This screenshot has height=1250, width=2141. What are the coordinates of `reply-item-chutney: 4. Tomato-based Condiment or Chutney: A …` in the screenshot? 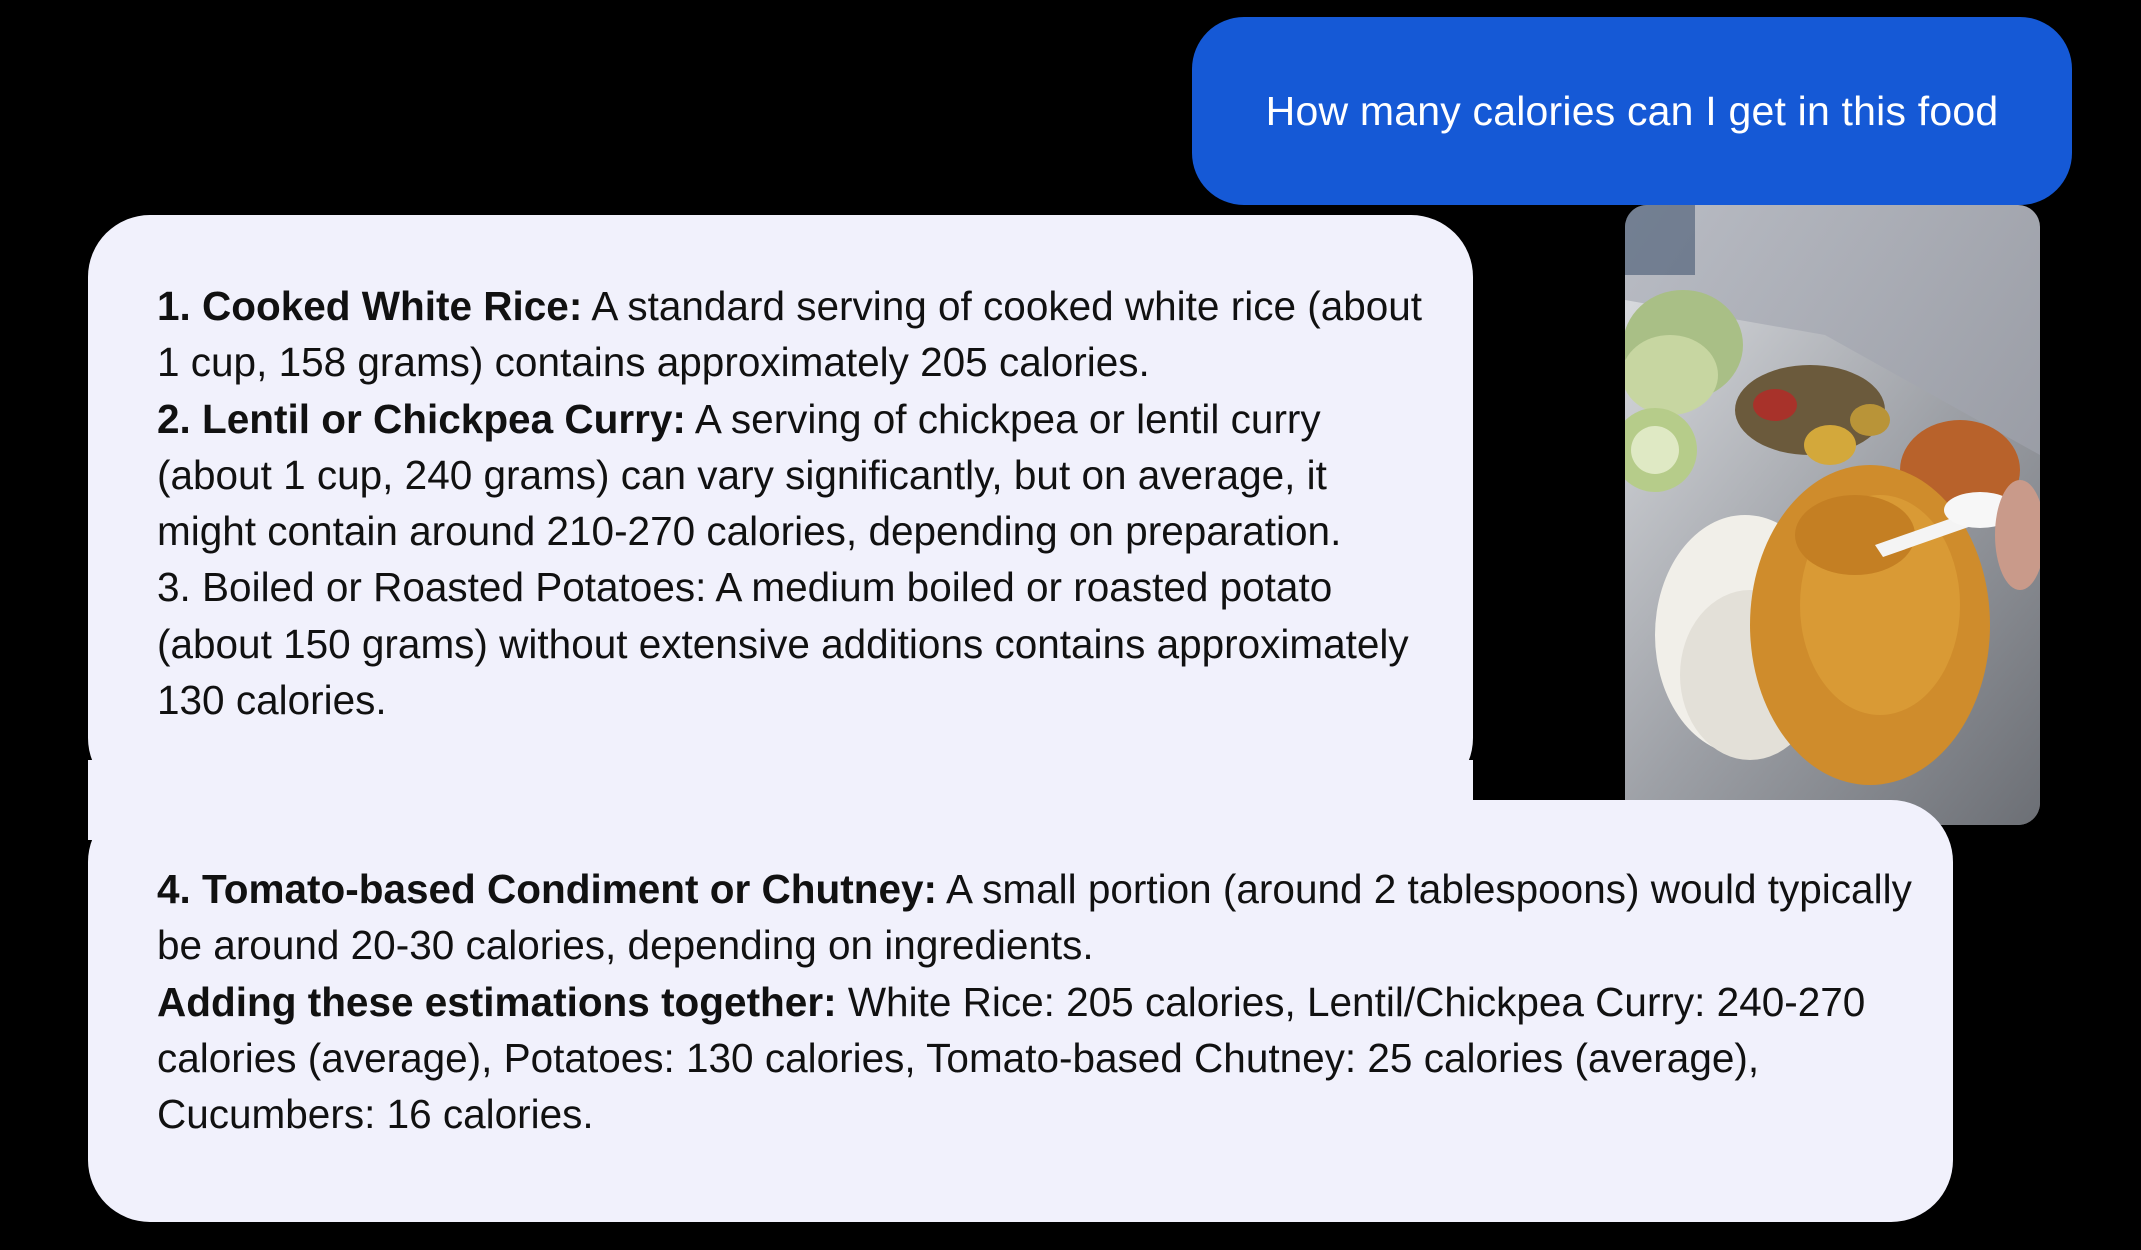 It's located at (1035, 917).